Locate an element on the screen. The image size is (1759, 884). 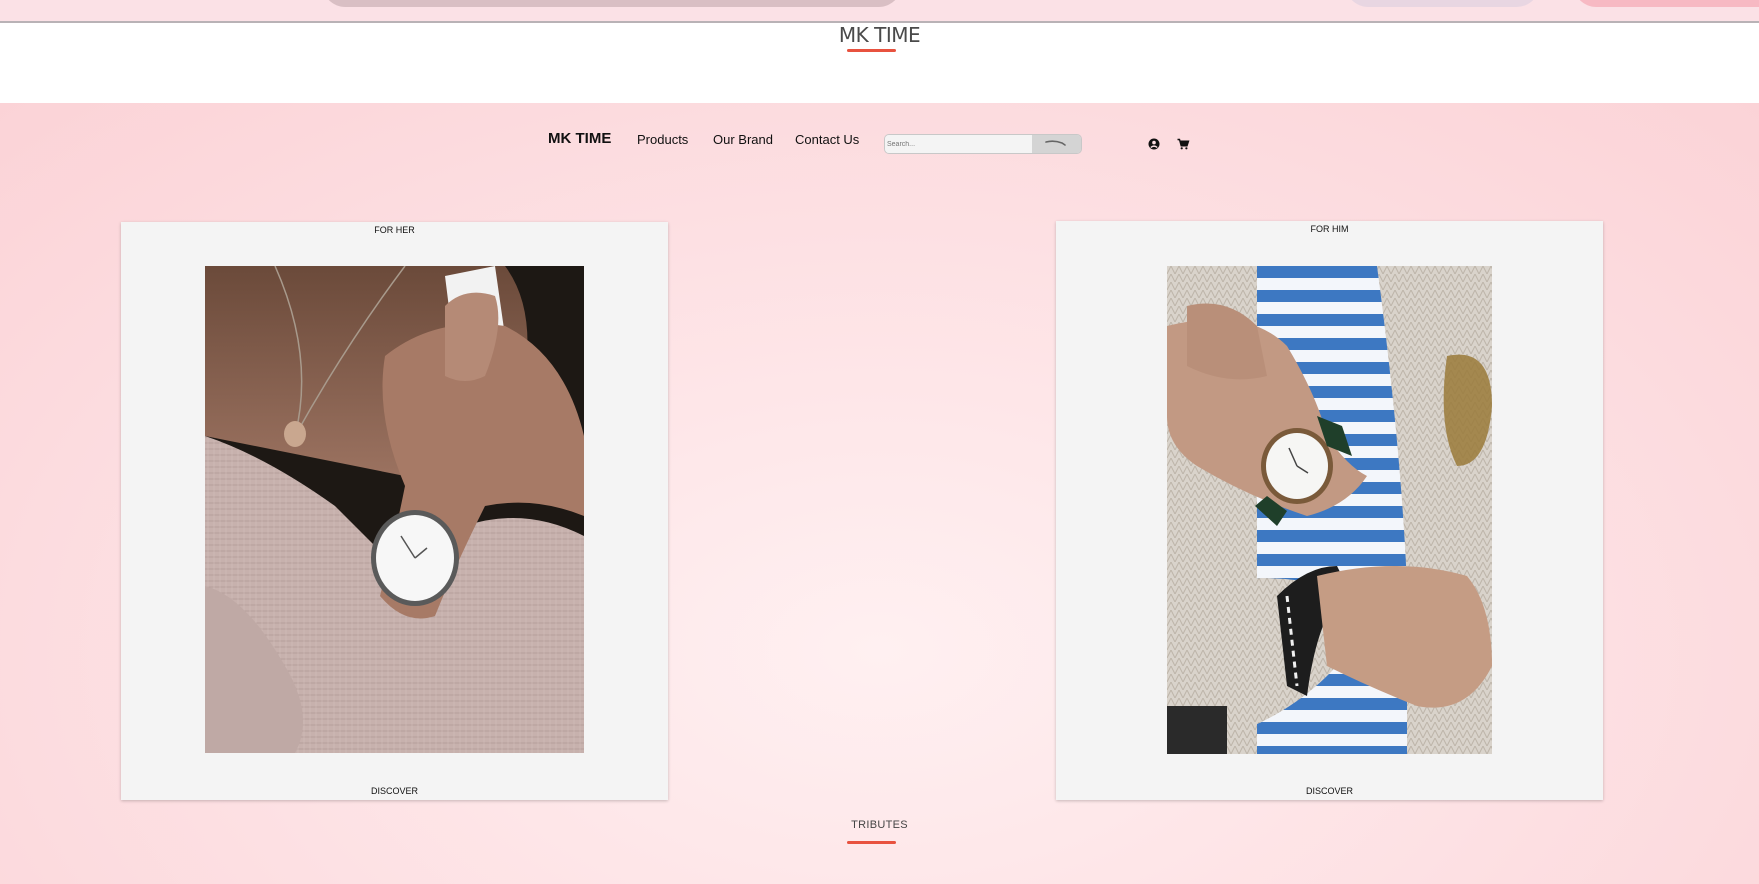
navbar: MK TIME Products Our Brand Contact Us is located at coordinates (879, 143).